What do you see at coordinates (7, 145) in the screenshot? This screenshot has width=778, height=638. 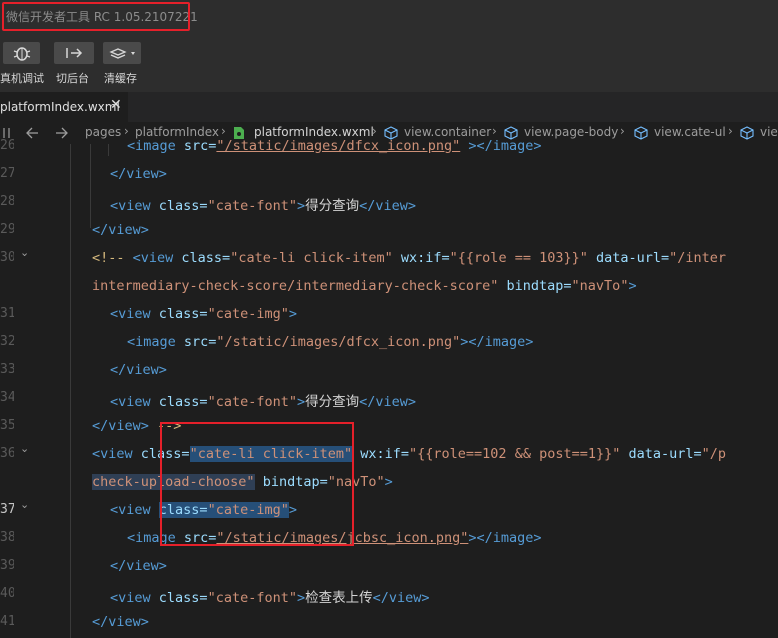 I see `line-number: 26` at bounding box center [7, 145].